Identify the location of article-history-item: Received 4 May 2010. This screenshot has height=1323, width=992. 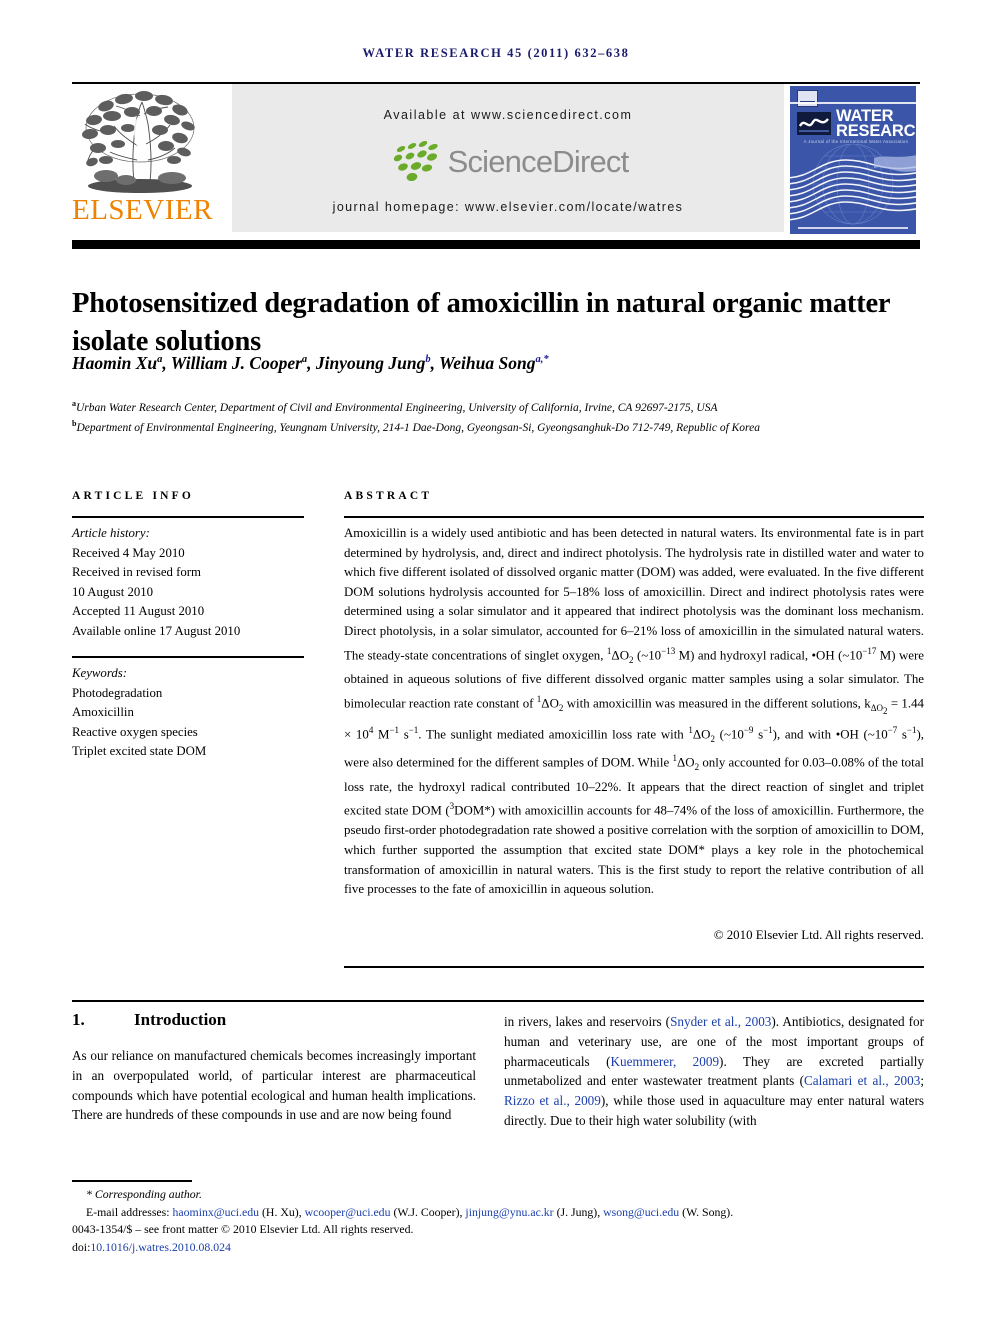
(128, 552).